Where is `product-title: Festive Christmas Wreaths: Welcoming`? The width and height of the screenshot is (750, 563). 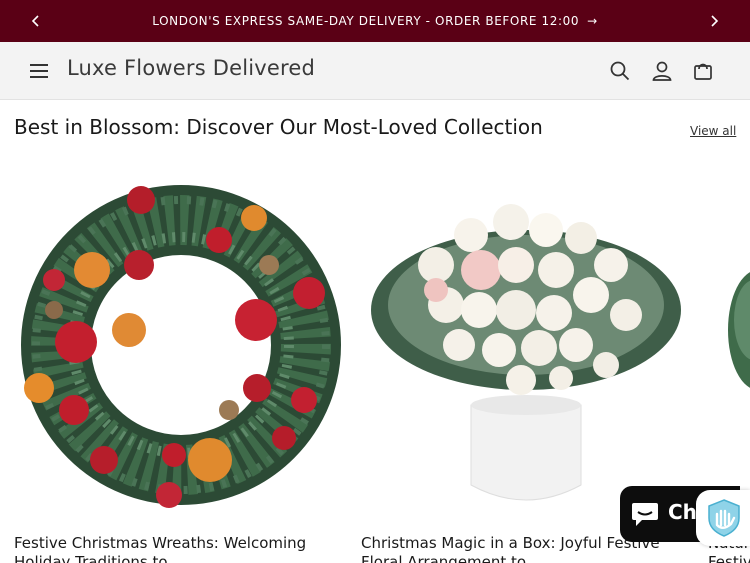 product-title: Festive Christmas Wreaths: Welcoming is located at coordinates (174, 543).